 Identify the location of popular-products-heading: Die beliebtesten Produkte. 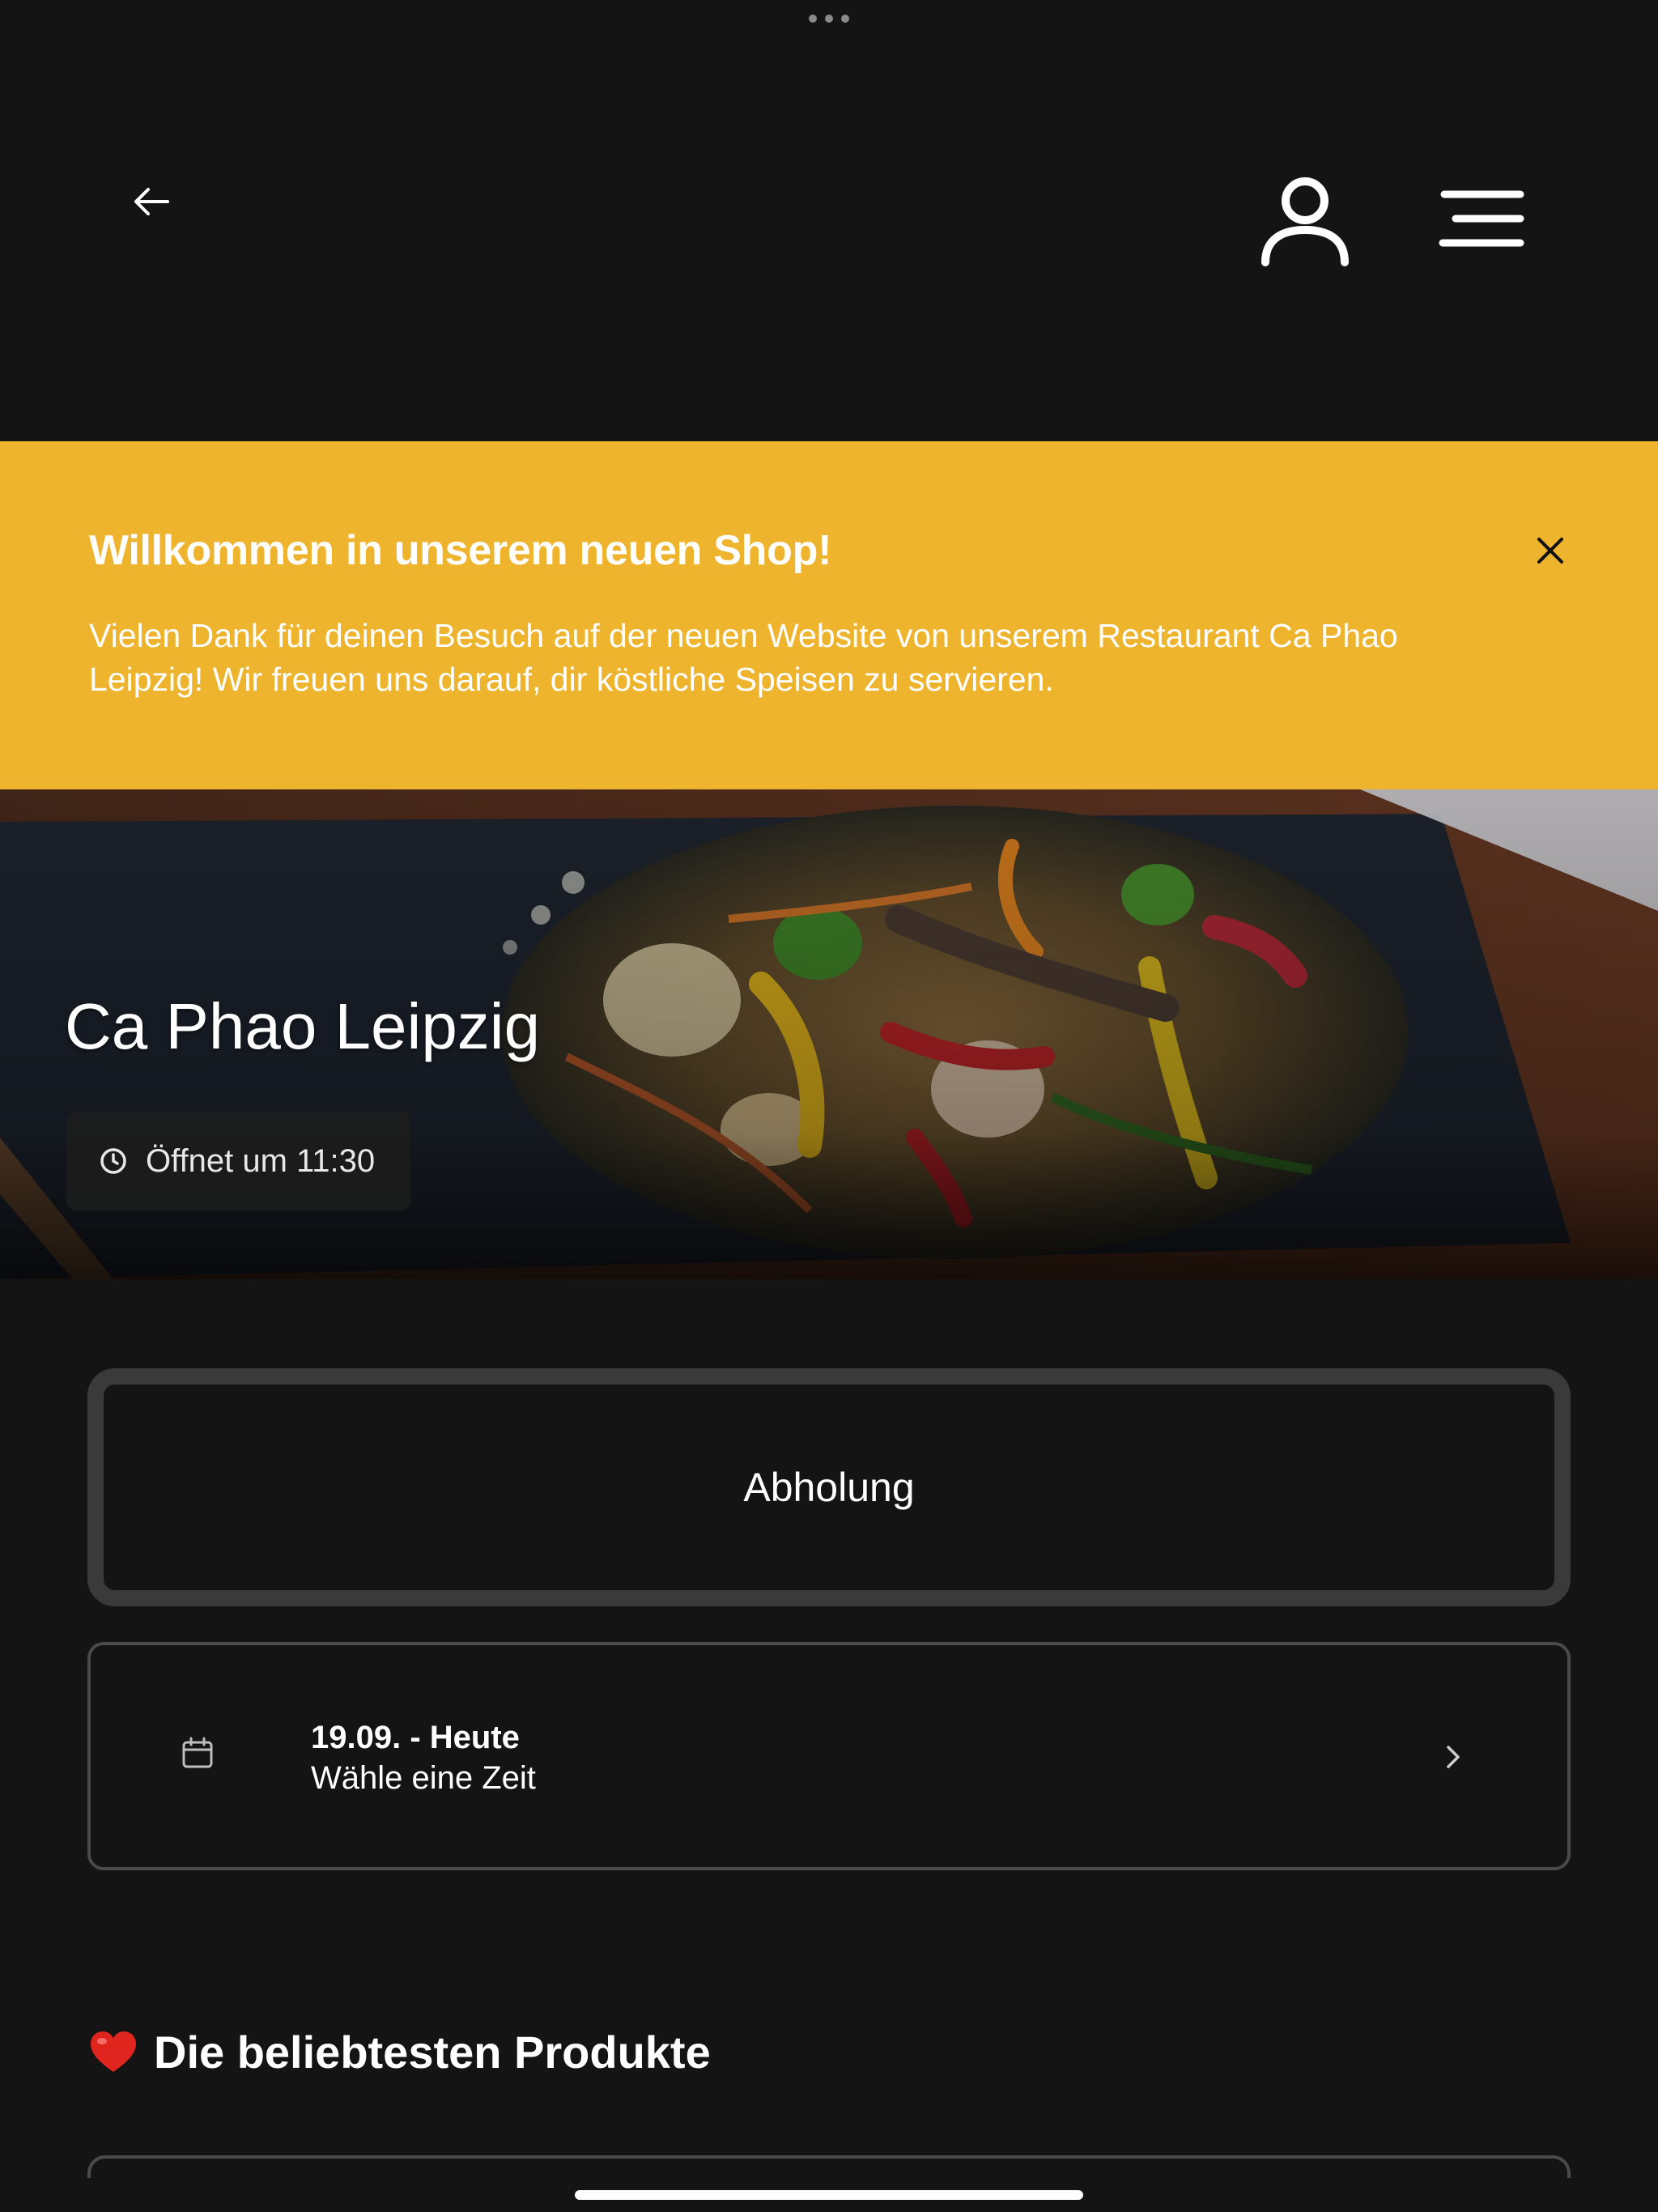
(400, 2052).